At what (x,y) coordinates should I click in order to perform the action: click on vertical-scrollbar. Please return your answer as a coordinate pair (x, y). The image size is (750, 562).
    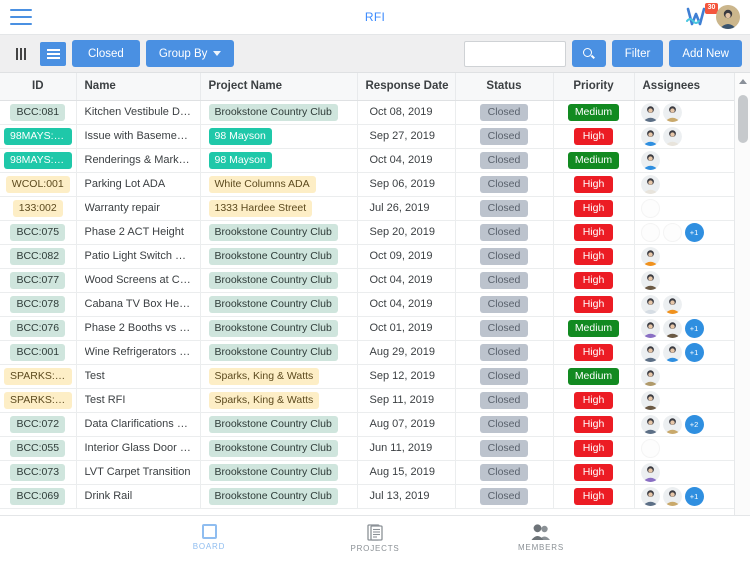
    Looking at the image, I should click on (742, 294).